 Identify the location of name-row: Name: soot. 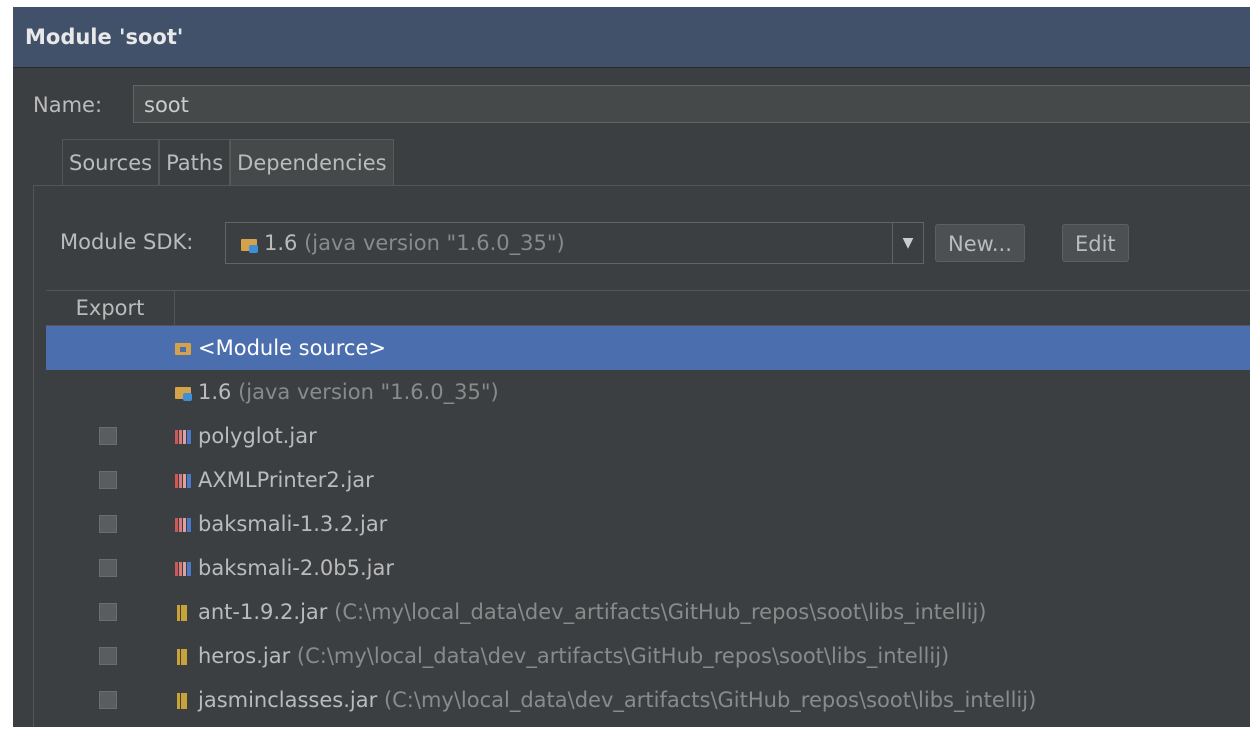
(641, 105).